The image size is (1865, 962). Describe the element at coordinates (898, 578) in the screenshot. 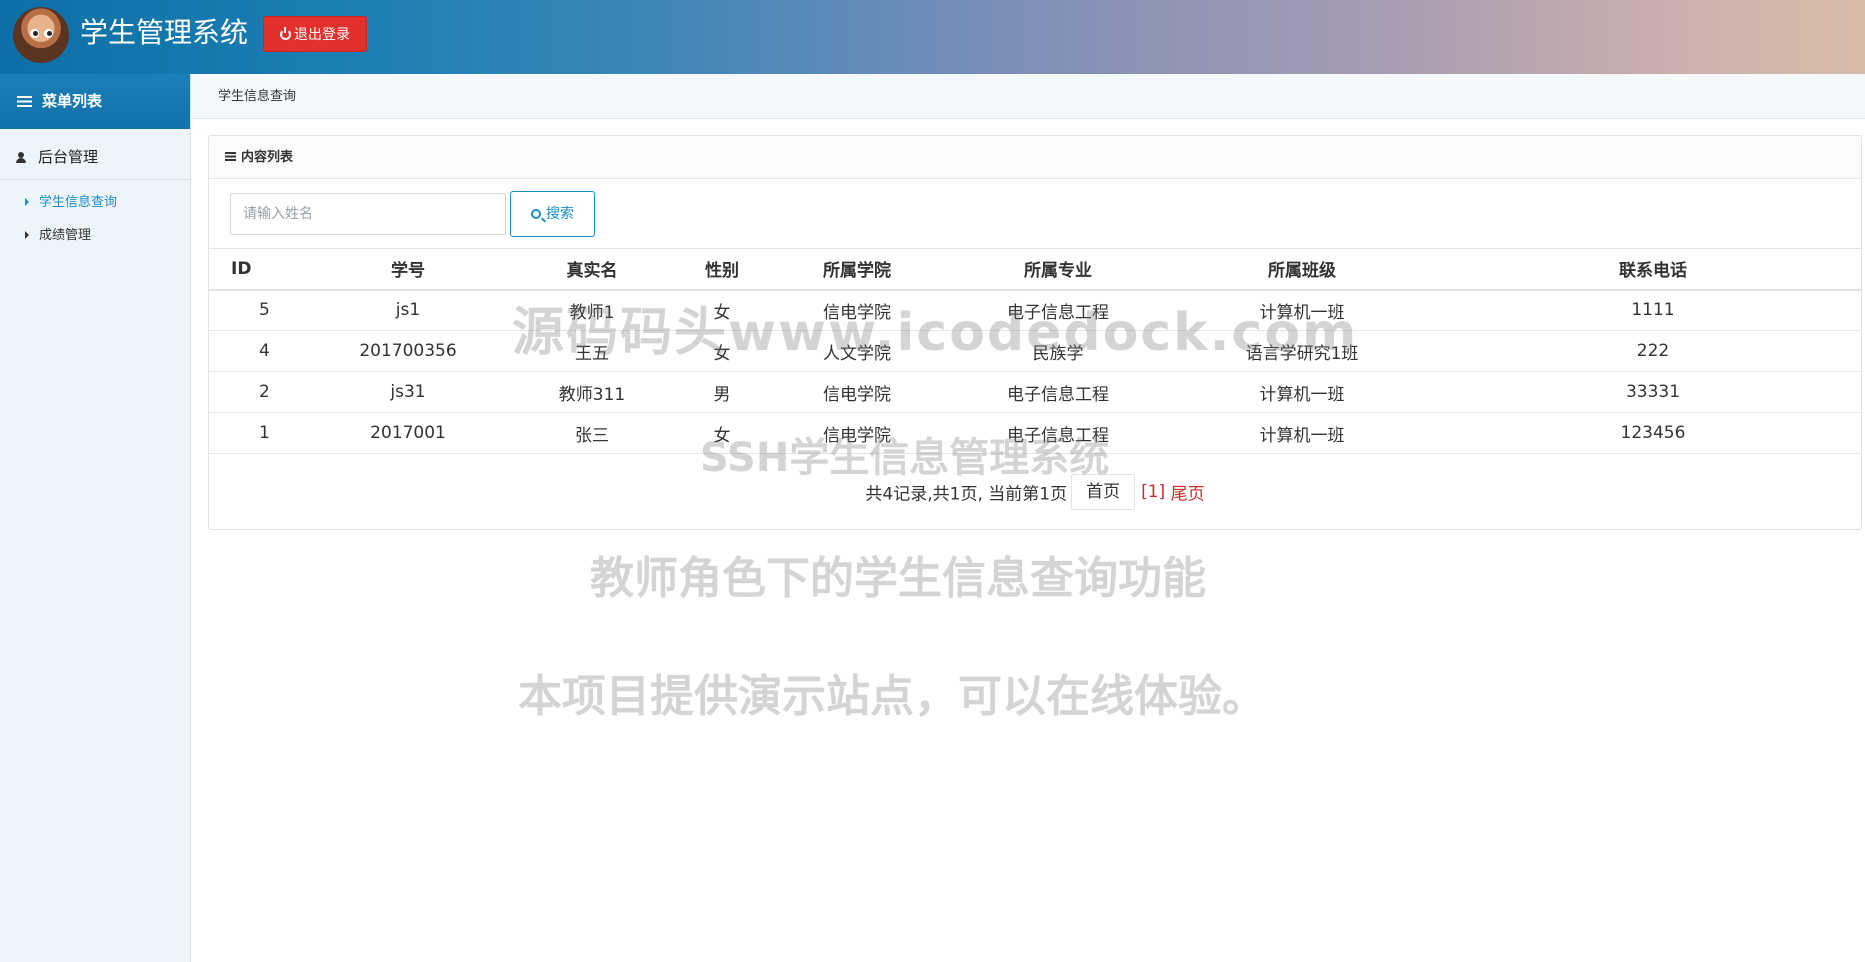

I see `watermark-text: 教师角色下的学生信息查询功能` at that location.